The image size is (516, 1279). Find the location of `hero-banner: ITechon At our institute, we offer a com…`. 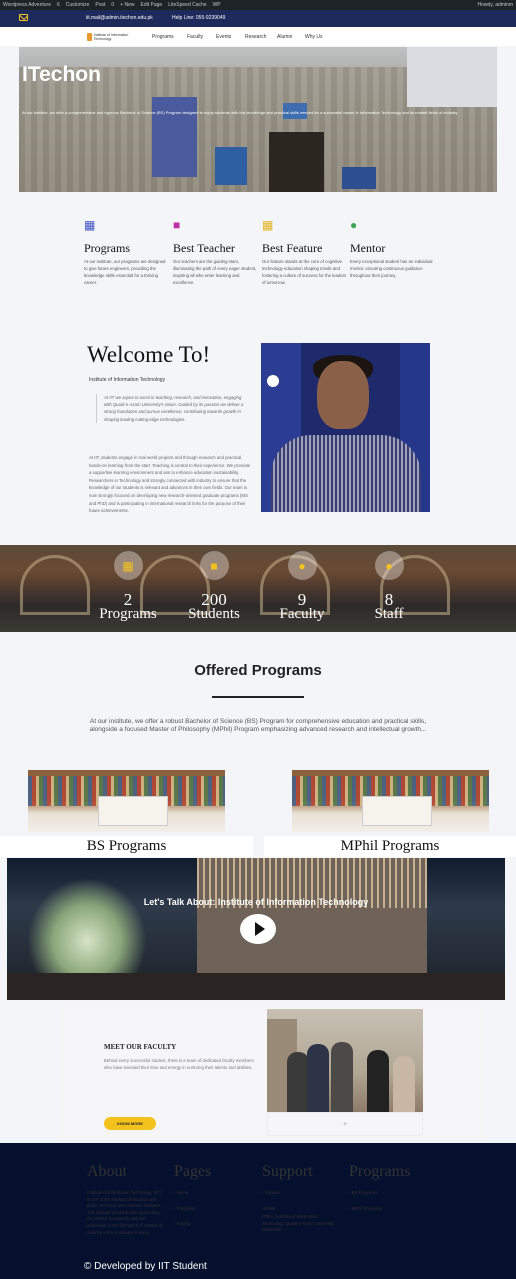

hero-banner: ITechon At our institute, we offer a com… is located at coordinates (258, 119).